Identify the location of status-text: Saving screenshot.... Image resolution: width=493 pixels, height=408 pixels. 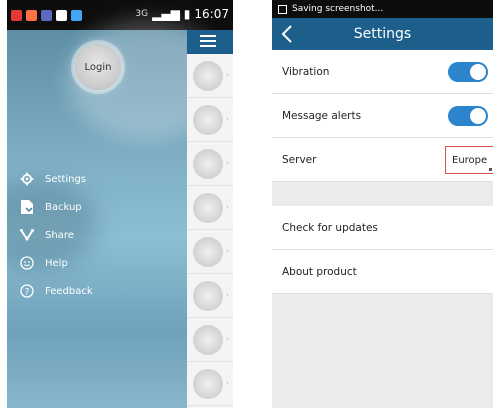
(338, 9).